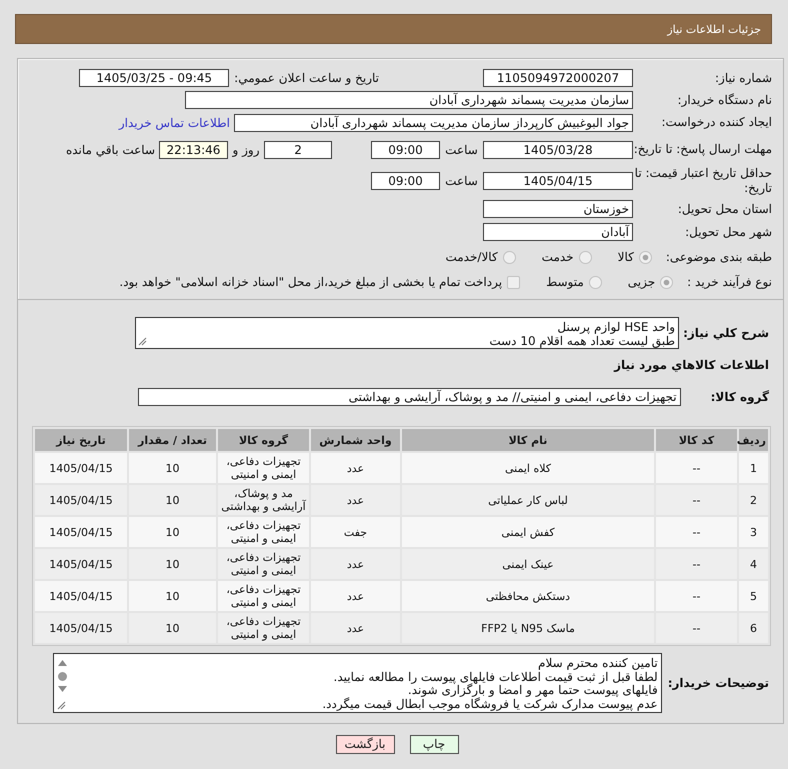 The height and width of the screenshot is (769, 788). What do you see at coordinates (263, 440) in the screenshot?
I see `column-header: گروه کالا` at bounding box center [263, 440].